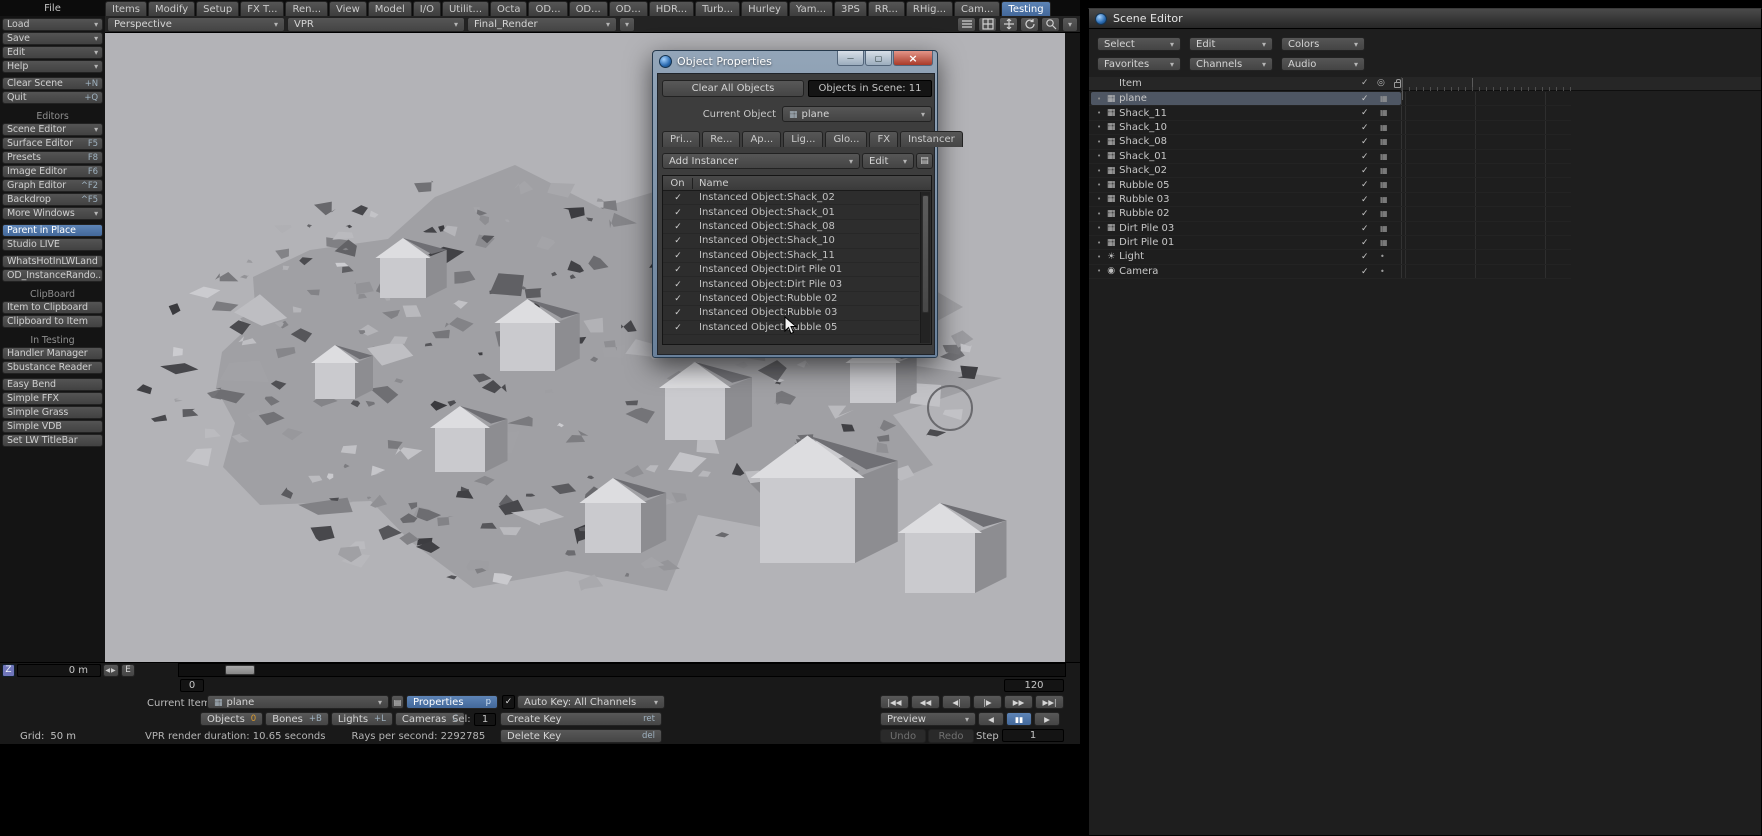 The width and height of the screenshot is (1762, 836). Describe the element at coordinates (966, 24) in the screenshot. I see `menu-list-icon` at that location.